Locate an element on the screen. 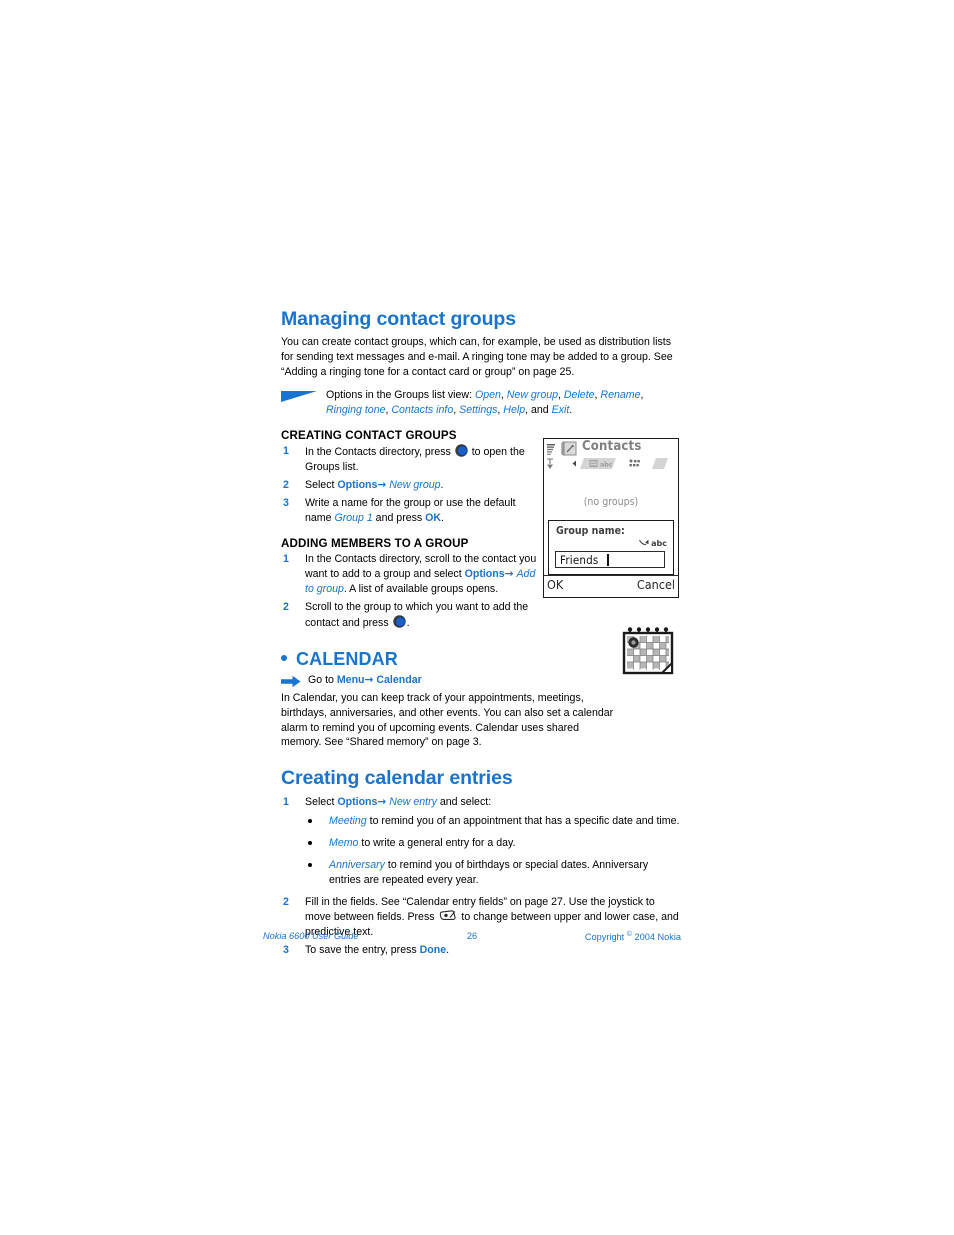  step-item: 3 To save the entry, press Done. is located at coordinates (481, 950).